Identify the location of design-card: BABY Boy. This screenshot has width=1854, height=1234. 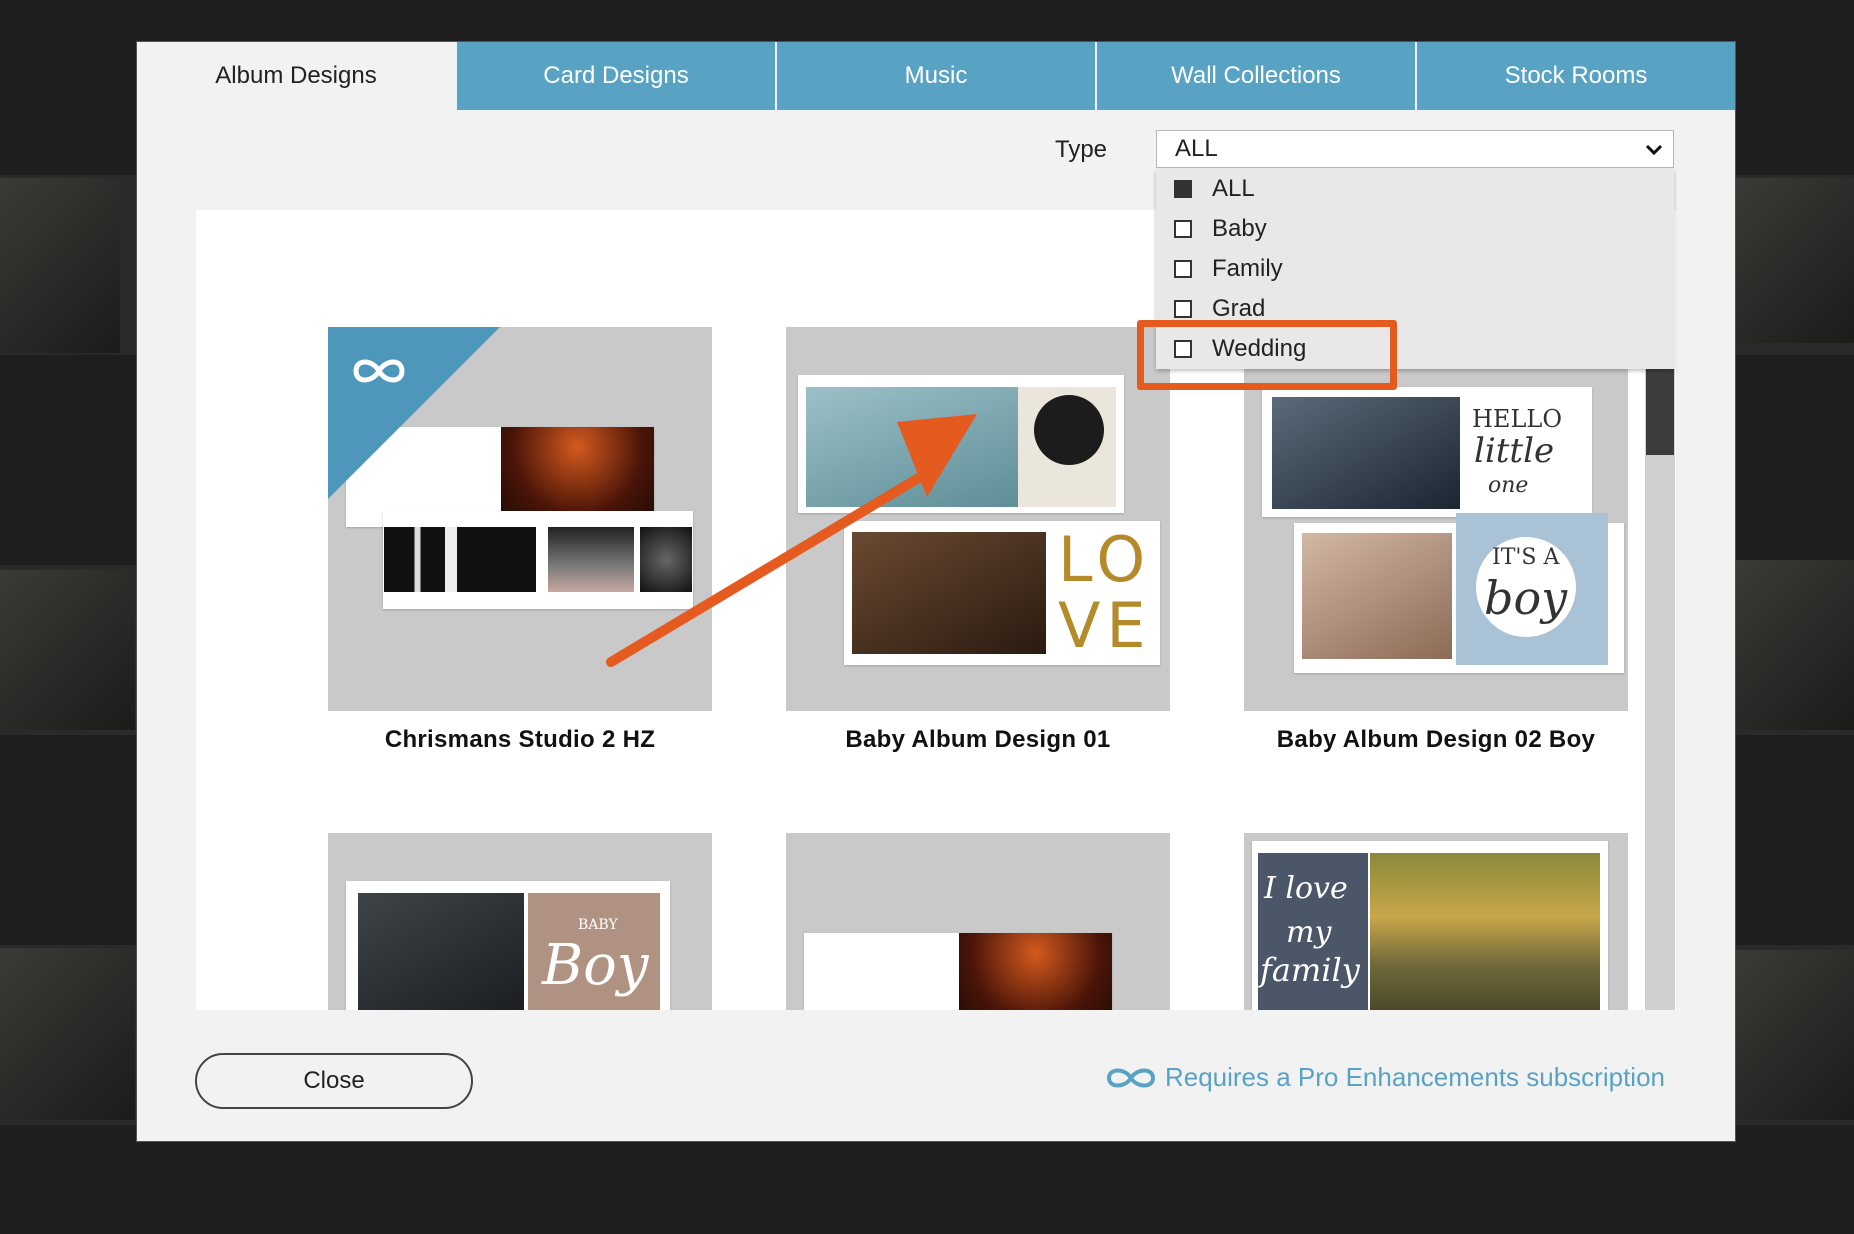
(520, 921).